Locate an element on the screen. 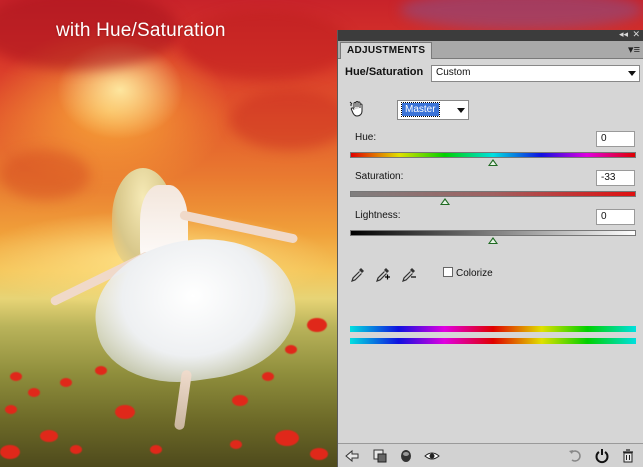 This screenshot has width=643, height=467. image-caption: with Hue/Saturation is located at coordinates (141, 30).